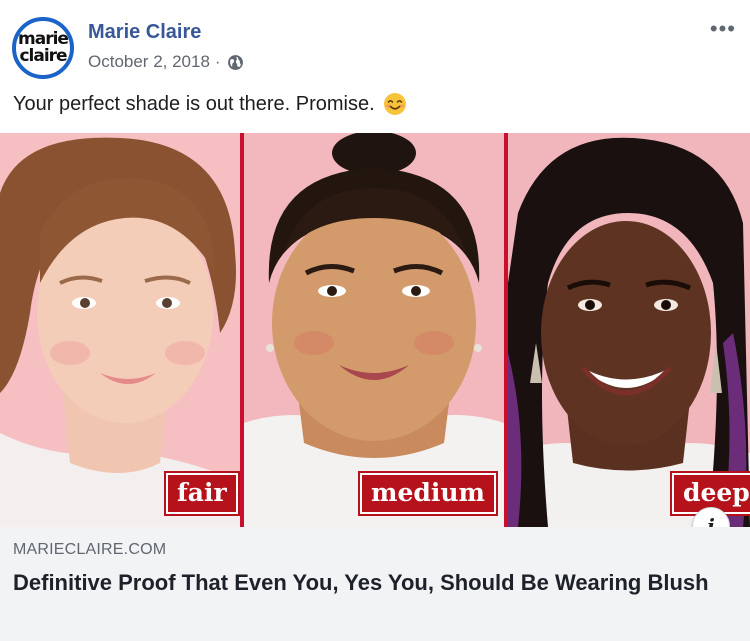 The width and height of the screenshot is (750, 641). Describe the element at coordinates (723, 29) in the screenshot. I see `more-options-button: •••` at that location.